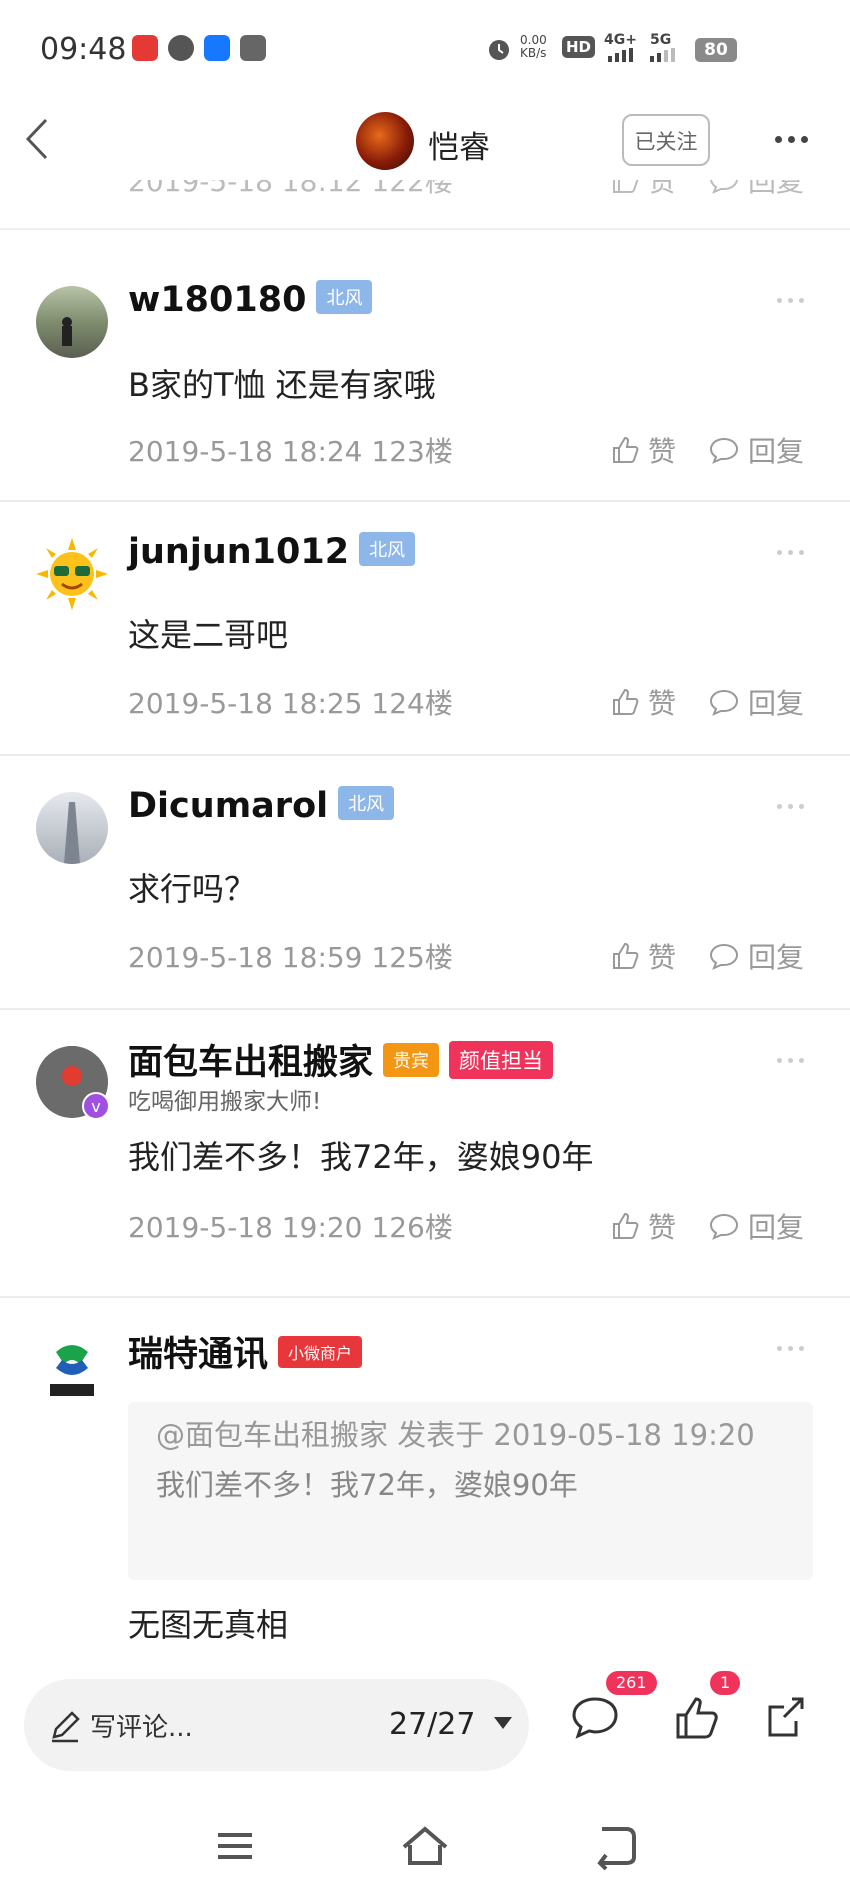  I want to click on comment-meta: 2019-5-18 18:24 123楼, so click(290, 451).